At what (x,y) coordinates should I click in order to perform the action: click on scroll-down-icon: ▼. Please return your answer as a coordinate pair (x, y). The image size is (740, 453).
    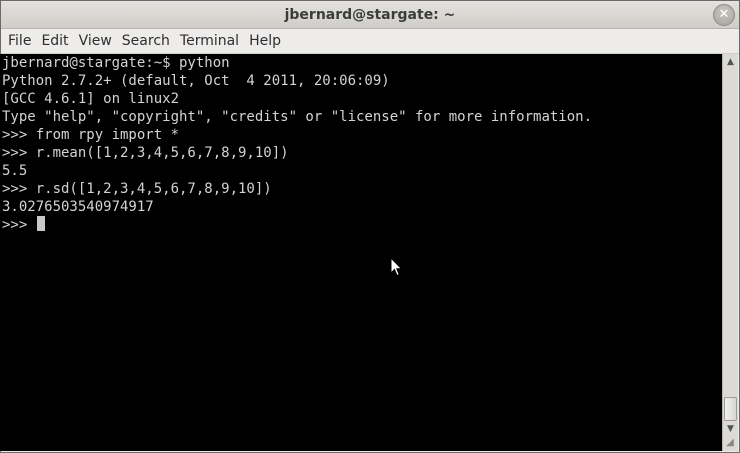
    Looking at the image, I should click on (730, 429).